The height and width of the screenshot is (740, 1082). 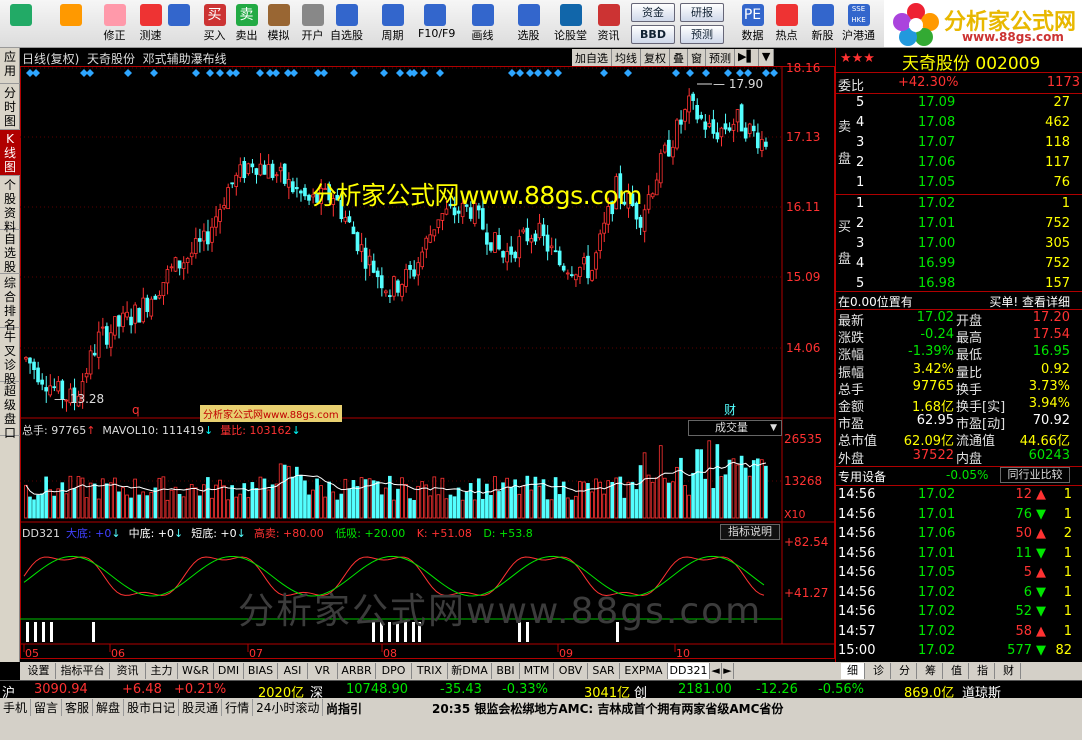 What do you see at coordinates (608, 24) in the screenshot?
I see `news-button: 资讯` at bounding box center [608, 24].